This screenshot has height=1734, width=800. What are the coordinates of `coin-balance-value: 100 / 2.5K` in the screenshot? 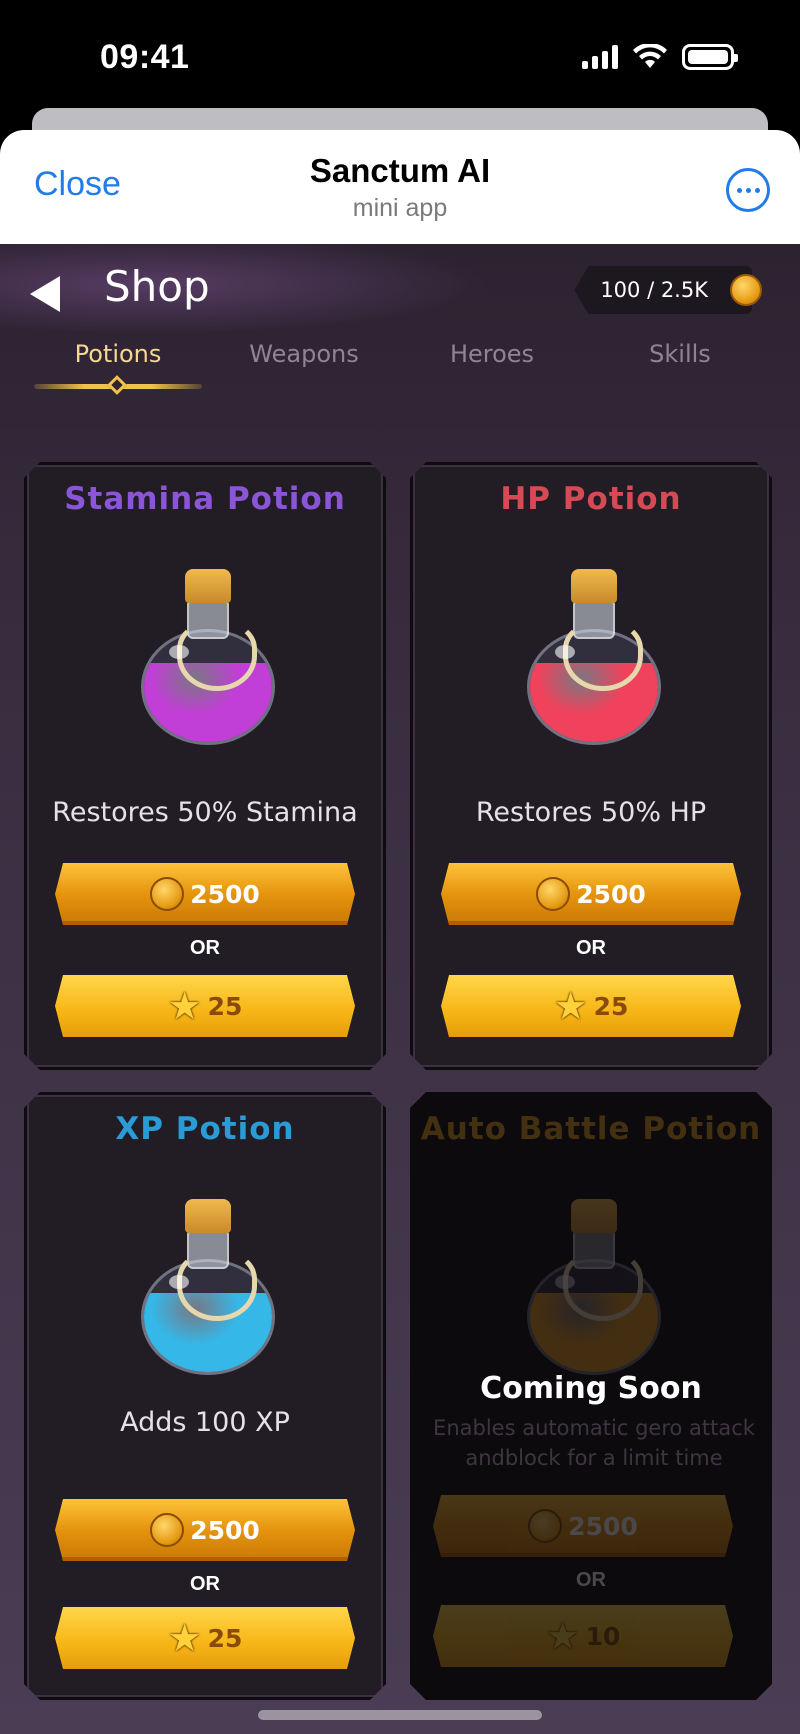 It's located at (654, 290).